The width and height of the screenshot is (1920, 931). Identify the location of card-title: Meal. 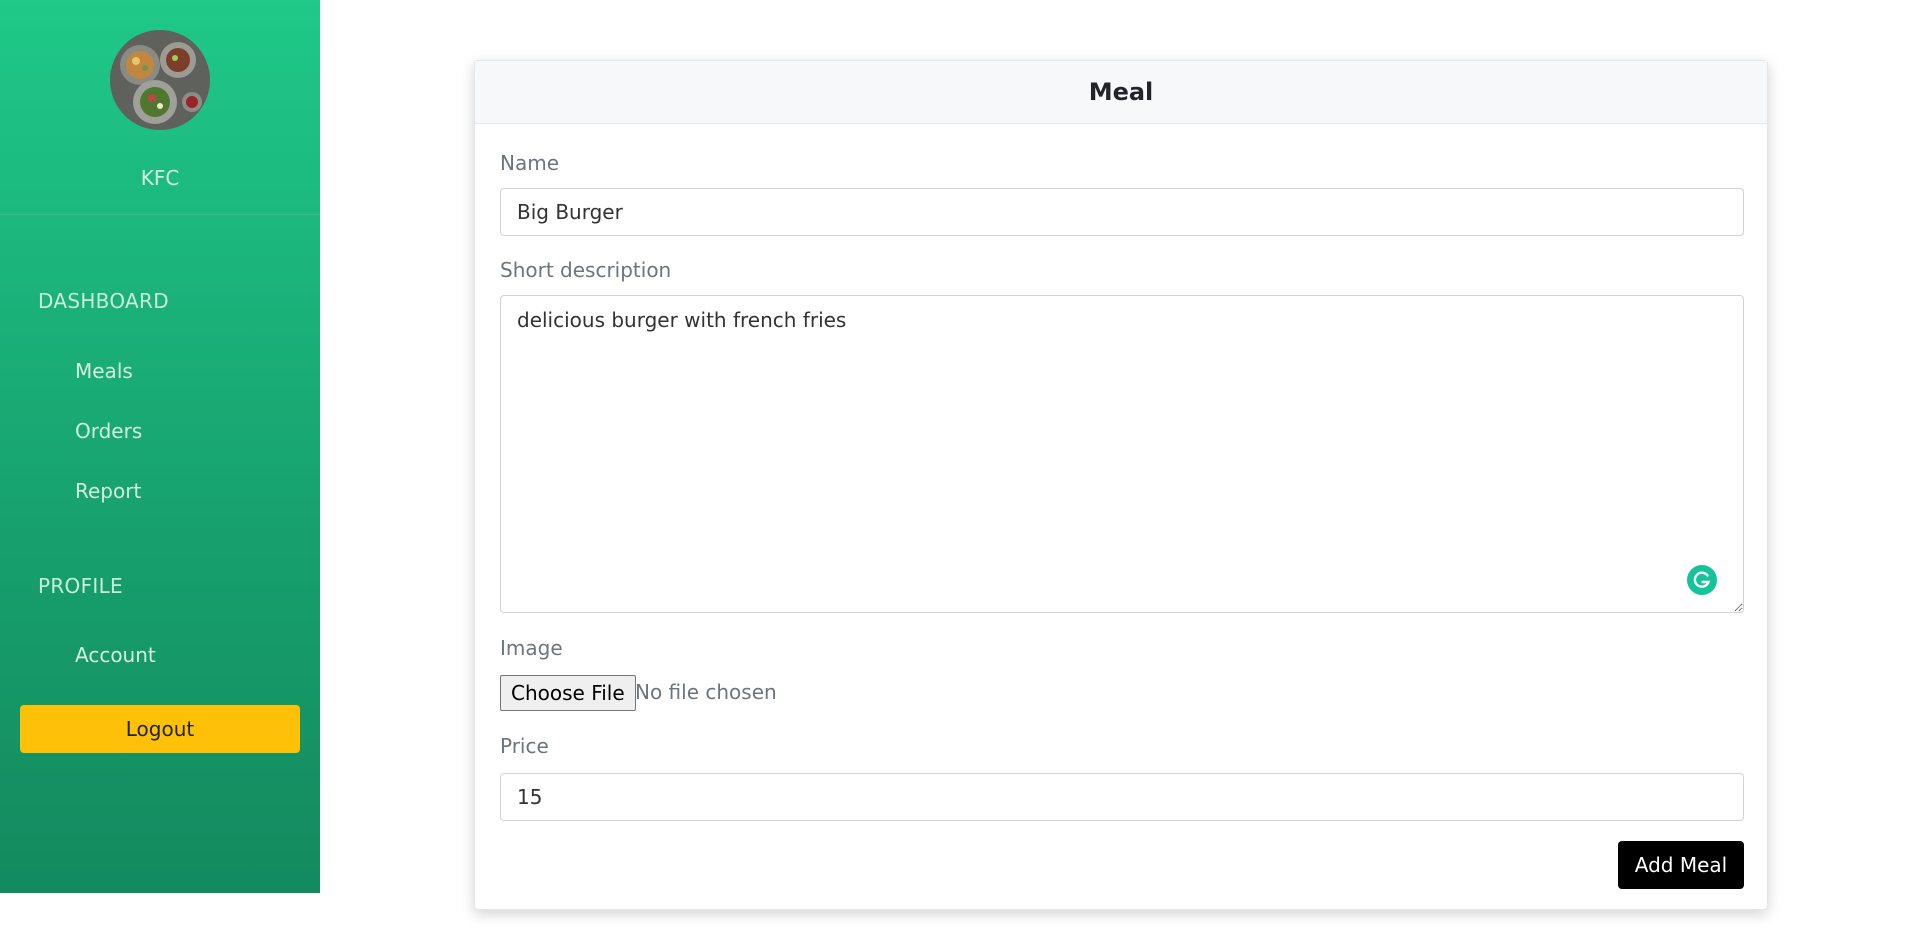
(1121, 92).